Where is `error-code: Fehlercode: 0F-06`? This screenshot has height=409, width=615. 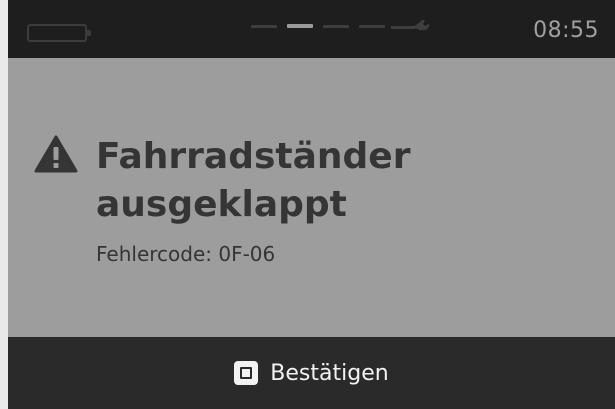 error-code: Fehlercode: 0F-06 is located at coordinates (186, 254).